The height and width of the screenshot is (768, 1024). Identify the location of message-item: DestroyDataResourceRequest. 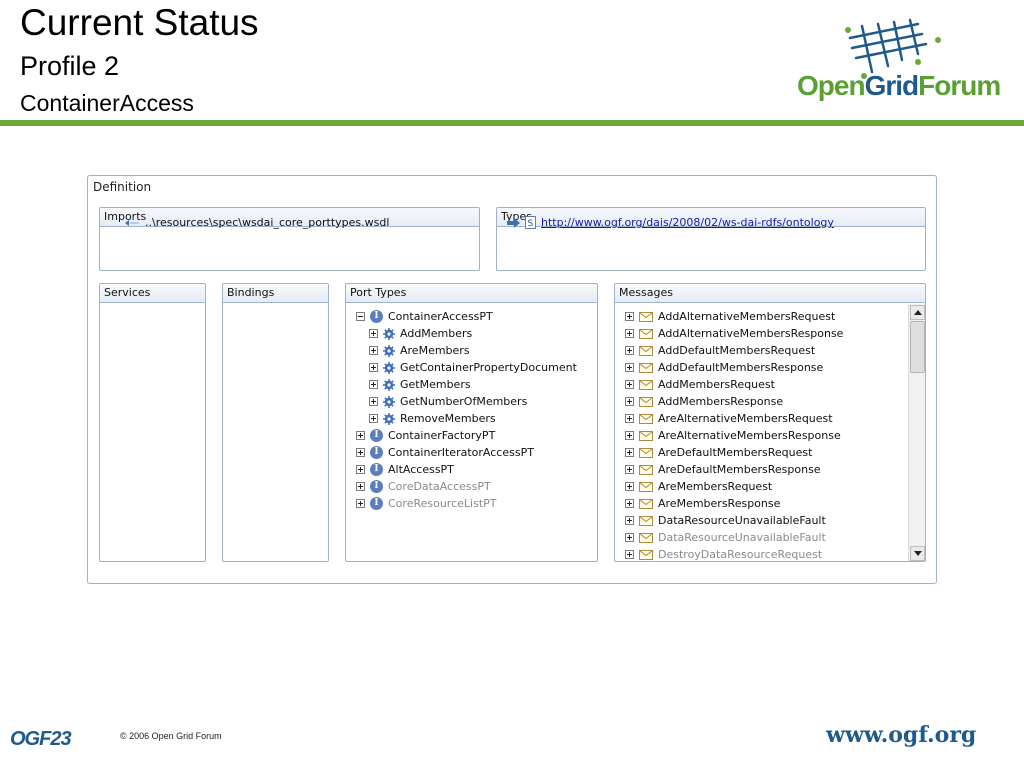
(724, 553).